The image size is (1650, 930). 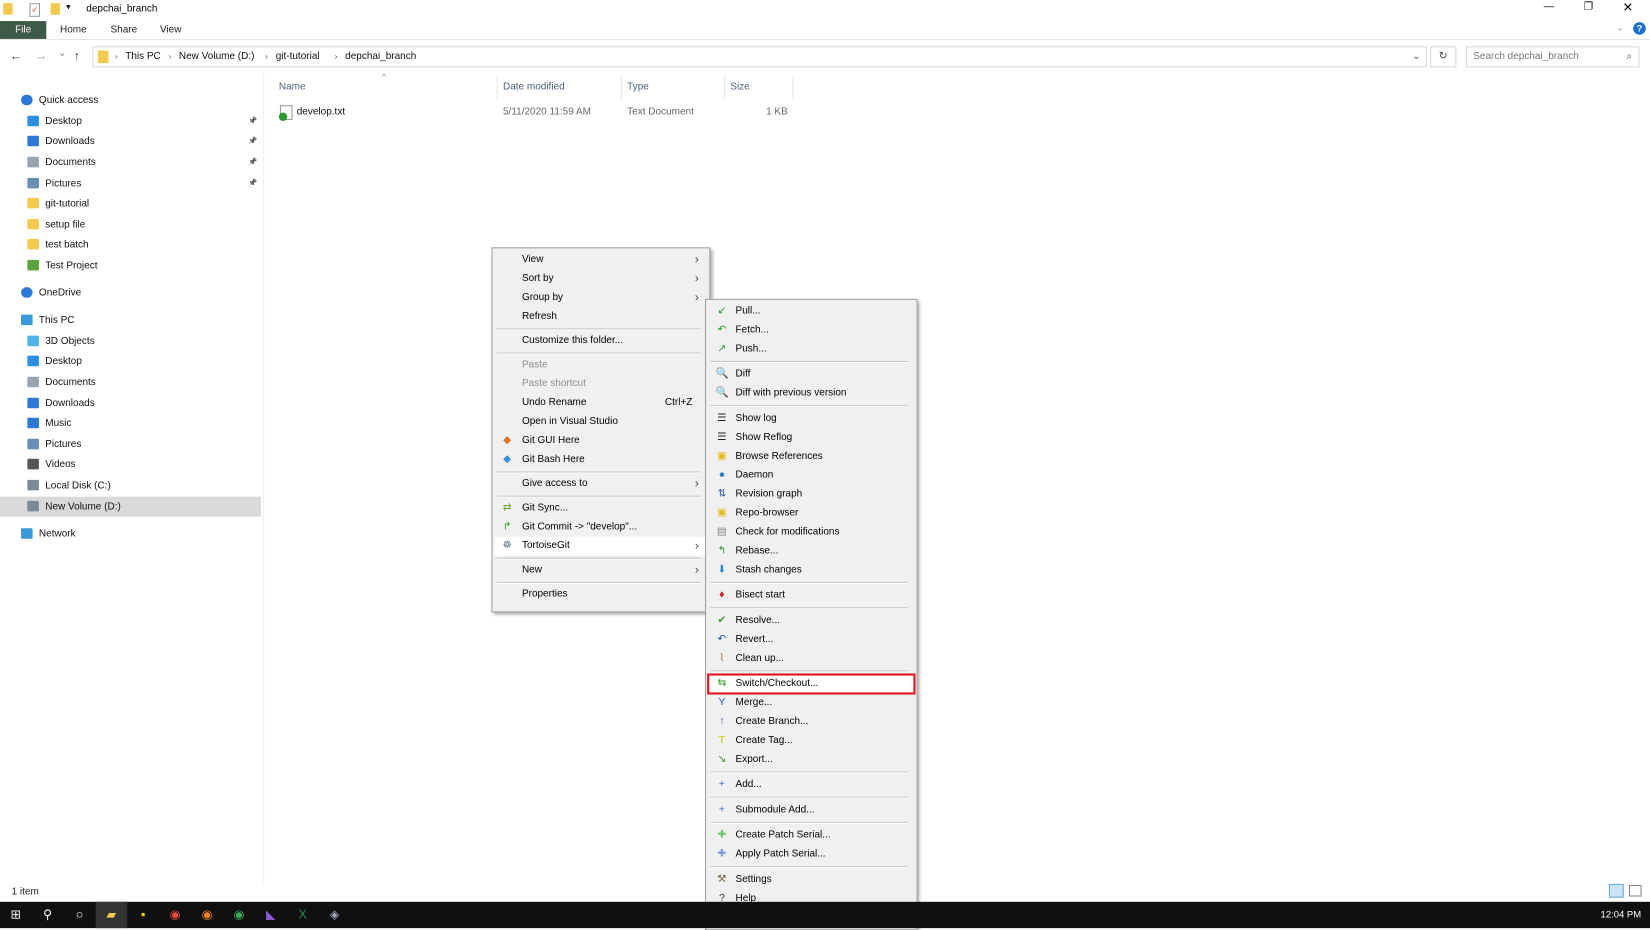 I want to click on file-explorer-icon: ▰, so click(x=111, y=915).